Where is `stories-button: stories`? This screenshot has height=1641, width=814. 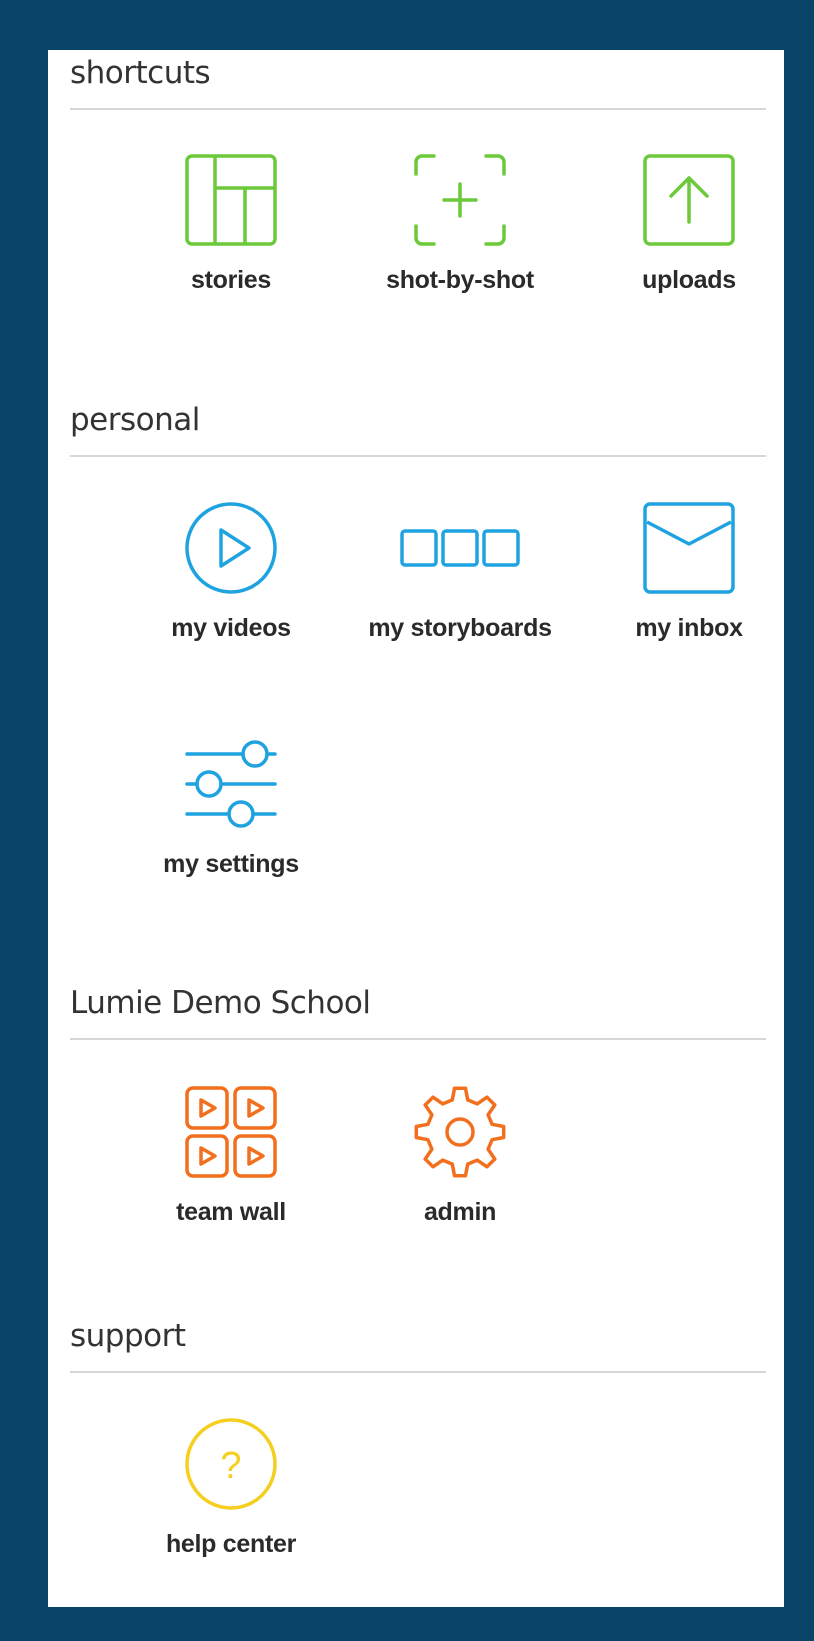
stories-button: stories is located at coordinates (231, 223).